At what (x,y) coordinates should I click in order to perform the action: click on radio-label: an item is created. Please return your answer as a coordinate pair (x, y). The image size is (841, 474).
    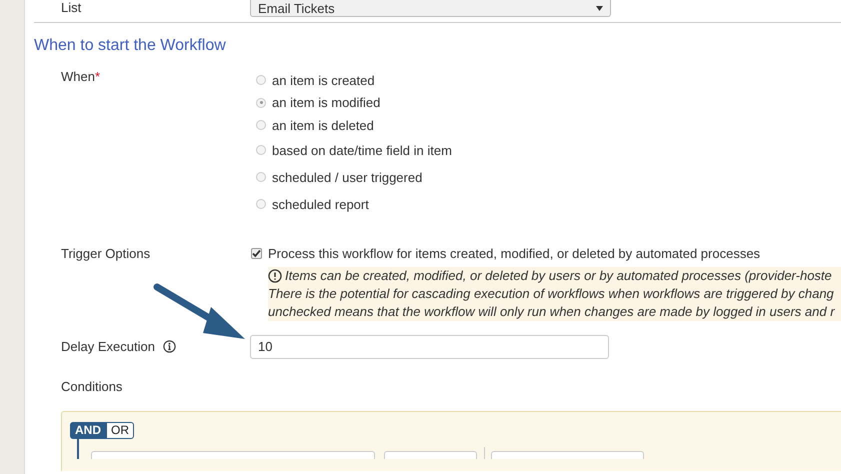
    Looking at the image, I should click on (323, 80).